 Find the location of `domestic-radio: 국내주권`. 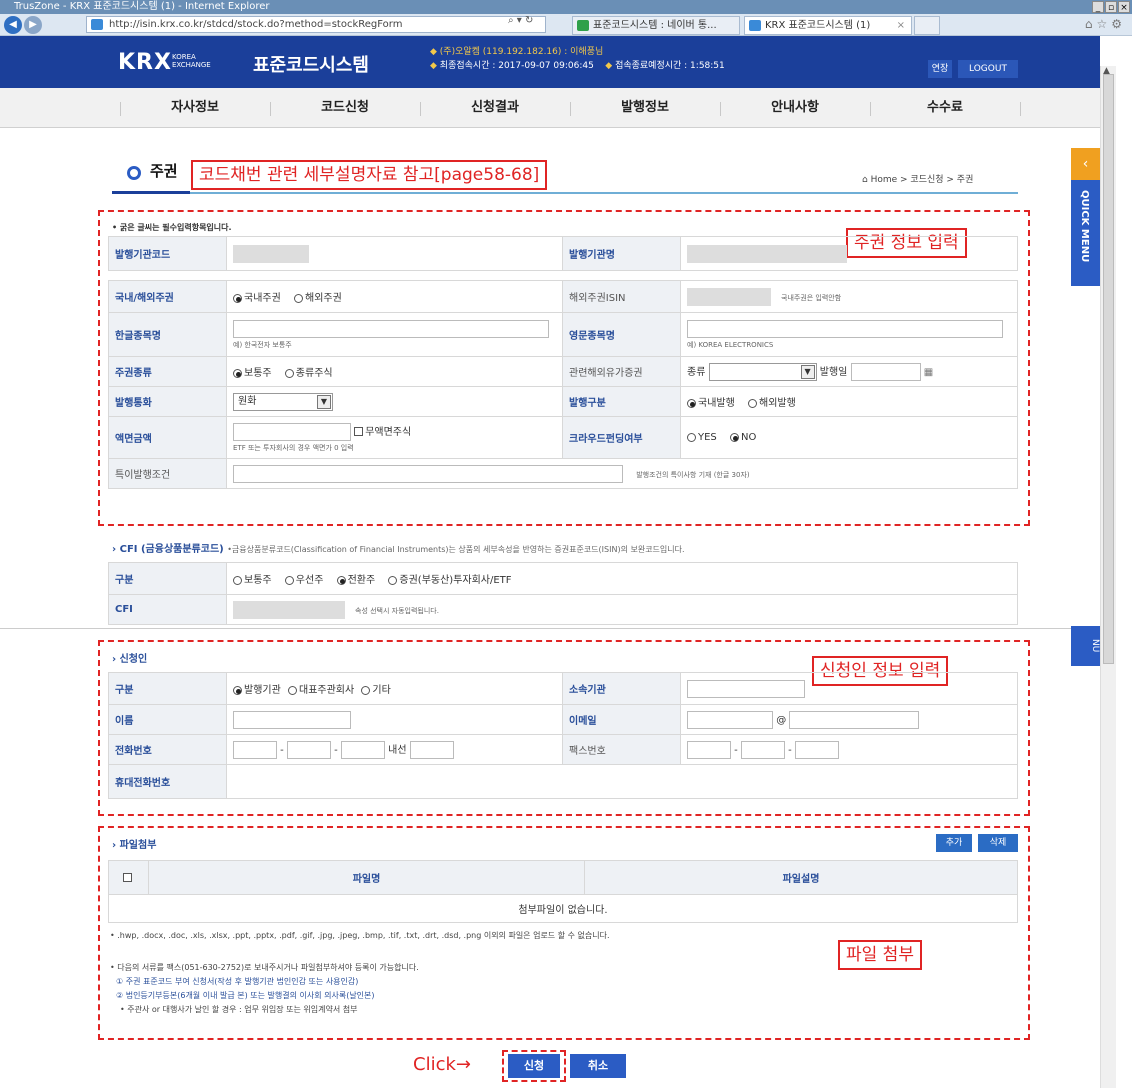

domestic-radio: 국내주권 is located at coordinates (257, 298).